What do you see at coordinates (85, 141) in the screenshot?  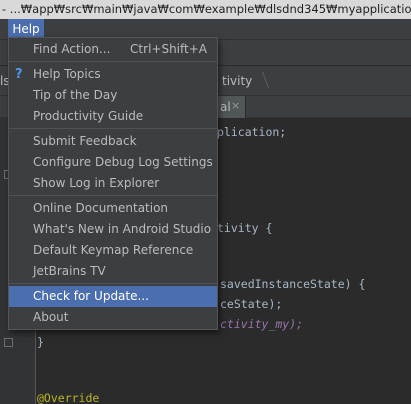 I see `menu-item-label: Submit Feedback` at bounding box center [85, 141].